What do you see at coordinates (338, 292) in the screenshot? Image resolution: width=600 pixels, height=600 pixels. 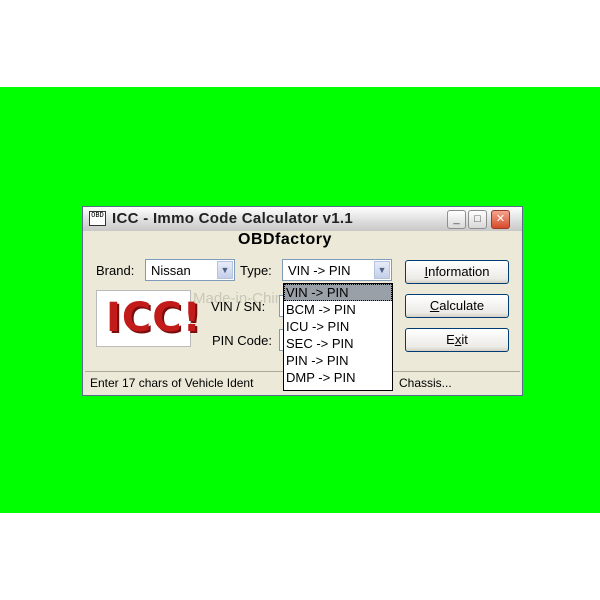 I see `dropdown-option: VIN -> PIN` at bounding box center [338, 292].